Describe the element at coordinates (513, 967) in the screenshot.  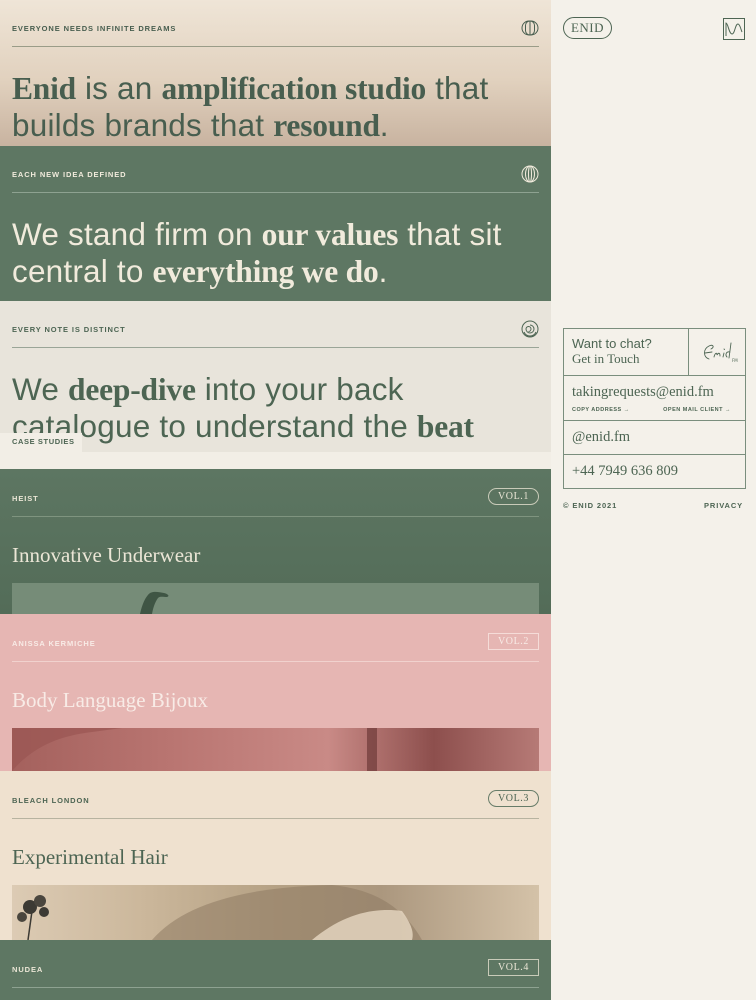
I see `volume-badge: VOL.4` at that location.